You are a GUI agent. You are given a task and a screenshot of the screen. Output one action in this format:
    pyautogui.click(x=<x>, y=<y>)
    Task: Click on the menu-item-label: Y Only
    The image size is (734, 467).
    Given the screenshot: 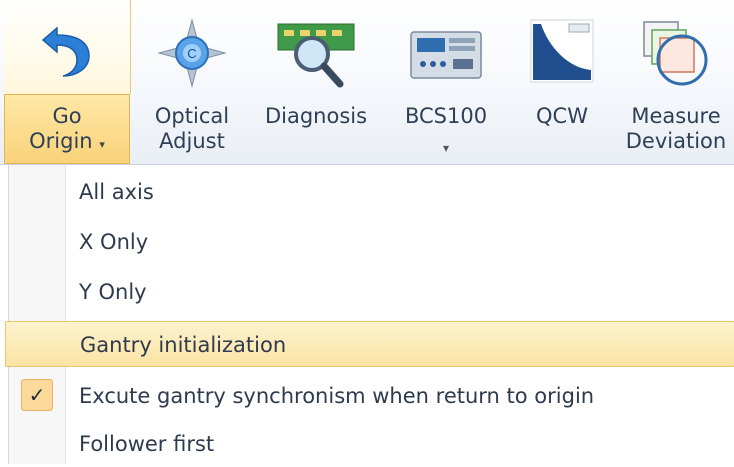 What is the action you would take?
    pyautogui.click(x=113, y=292)
    